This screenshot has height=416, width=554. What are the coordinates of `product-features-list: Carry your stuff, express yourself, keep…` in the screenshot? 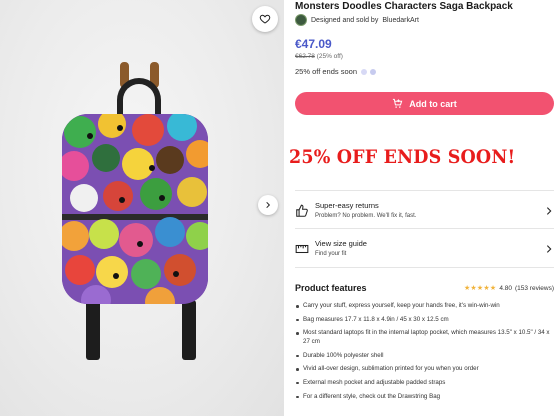 It's located at (424, 354).